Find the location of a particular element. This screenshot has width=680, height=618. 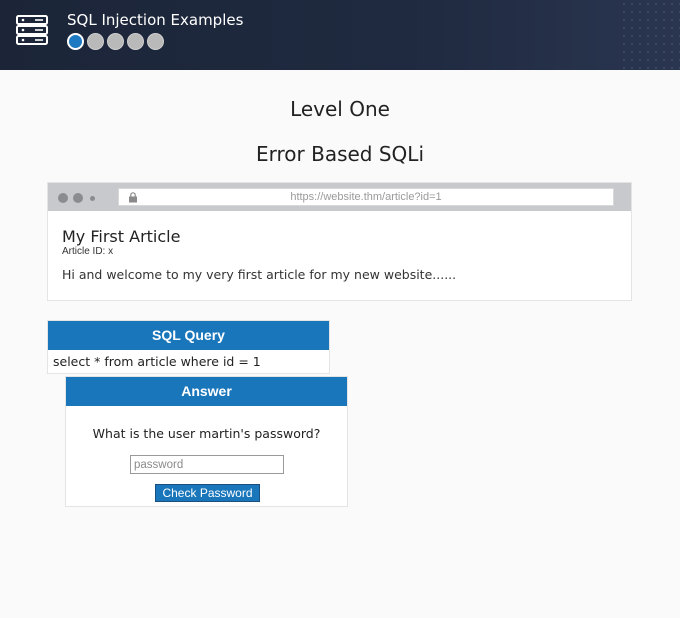

sql-query-header: SQL Query is located at coordinates (188, 335).